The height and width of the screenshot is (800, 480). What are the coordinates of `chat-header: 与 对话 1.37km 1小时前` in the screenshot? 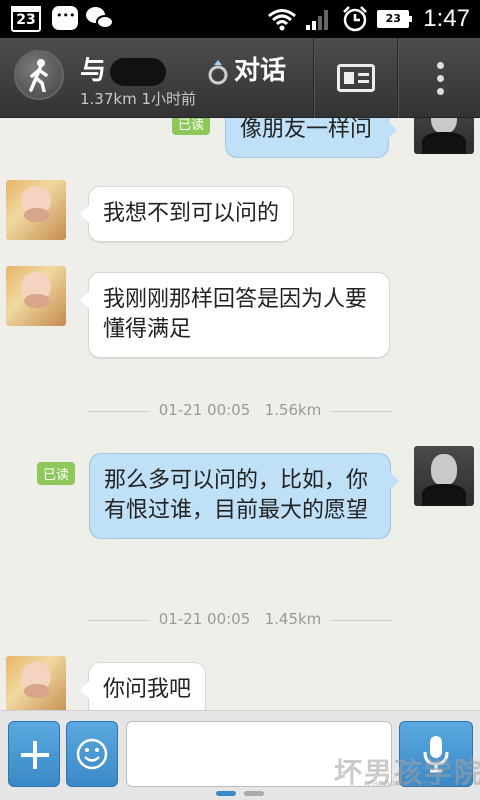 It's located at (240, 78).